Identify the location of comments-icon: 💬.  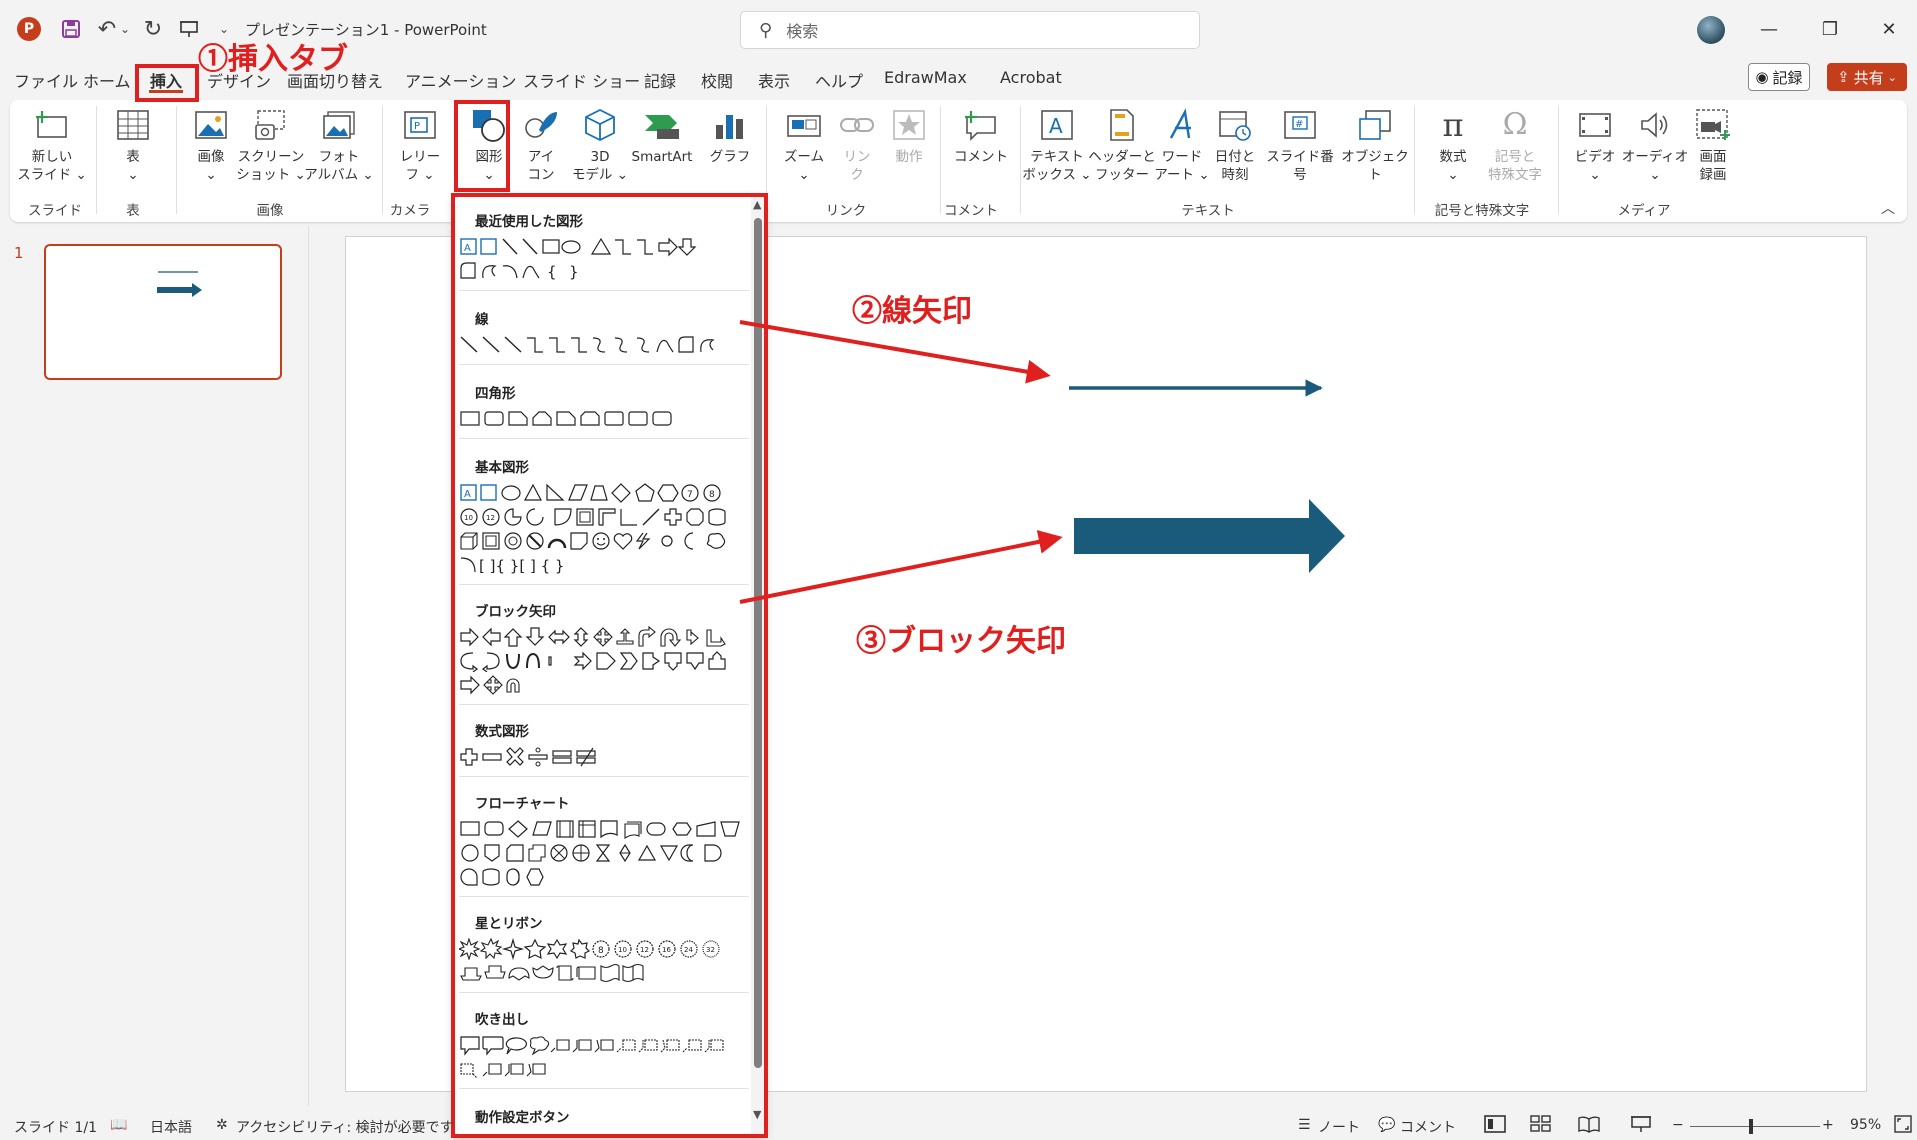
(1386, 1125).